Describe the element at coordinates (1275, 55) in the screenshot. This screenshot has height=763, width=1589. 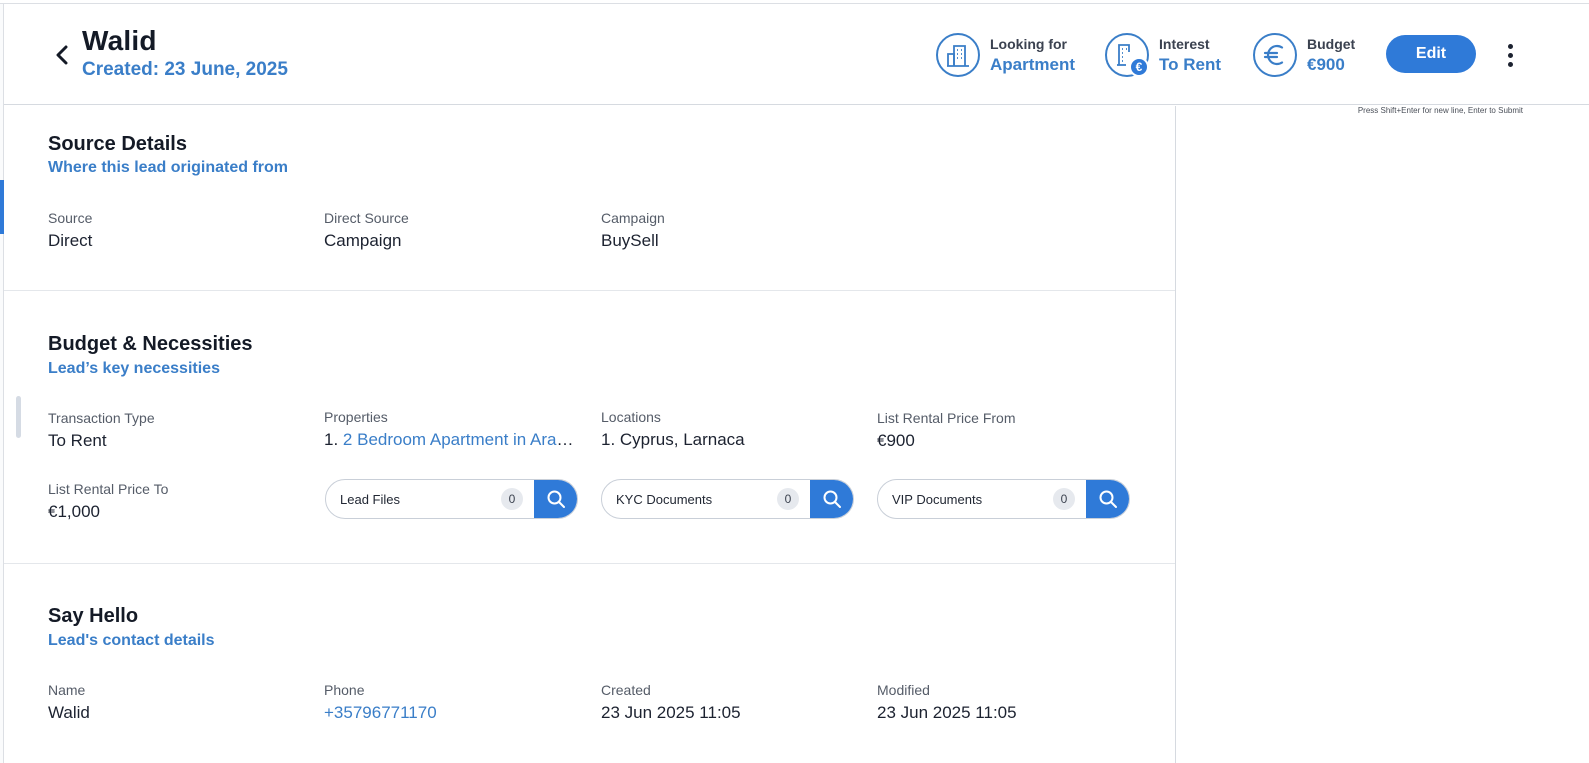
I see `euro-icon` at that location.